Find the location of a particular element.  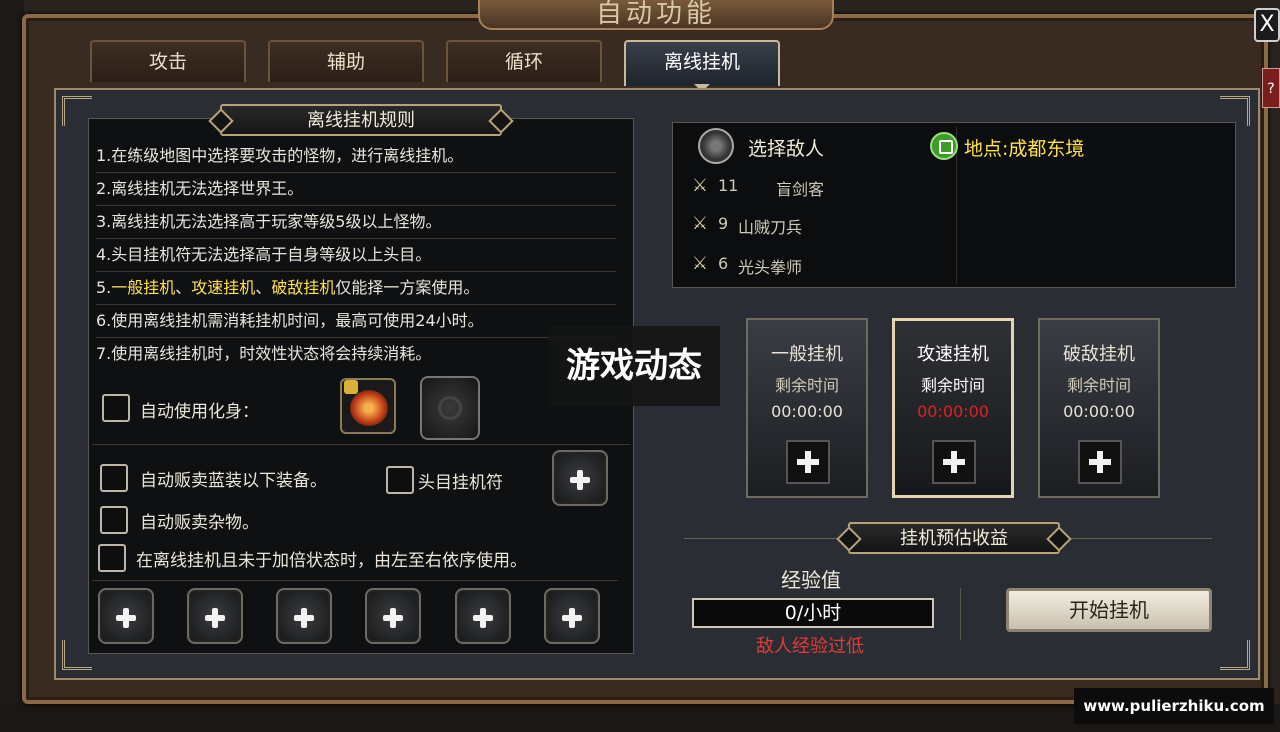

background-left is located at coordinates (12, 366).